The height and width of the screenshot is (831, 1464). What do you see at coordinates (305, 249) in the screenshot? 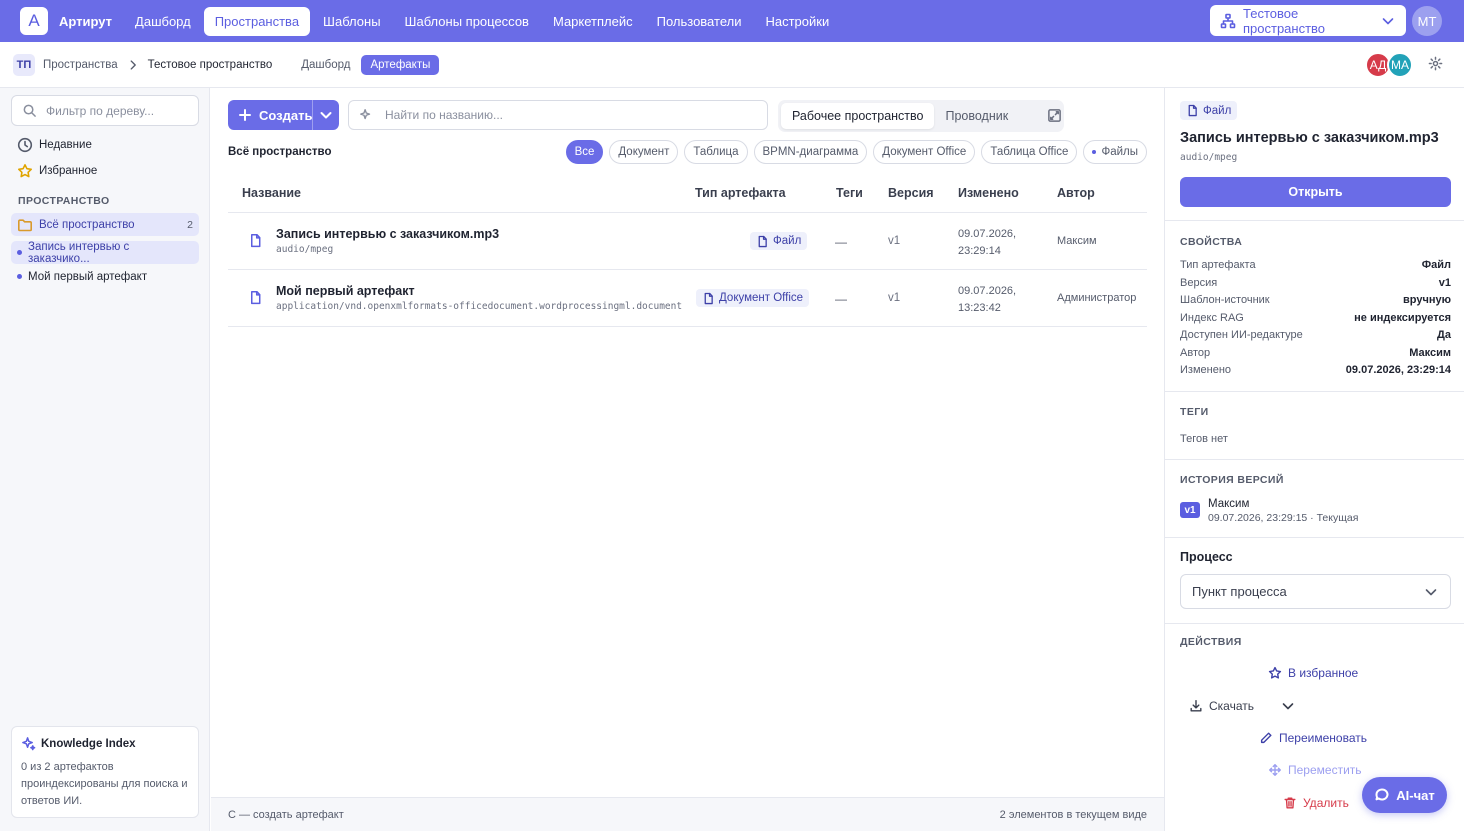
I see `artifact-mime: audio/mpeg` at bounding box center [305, 249].